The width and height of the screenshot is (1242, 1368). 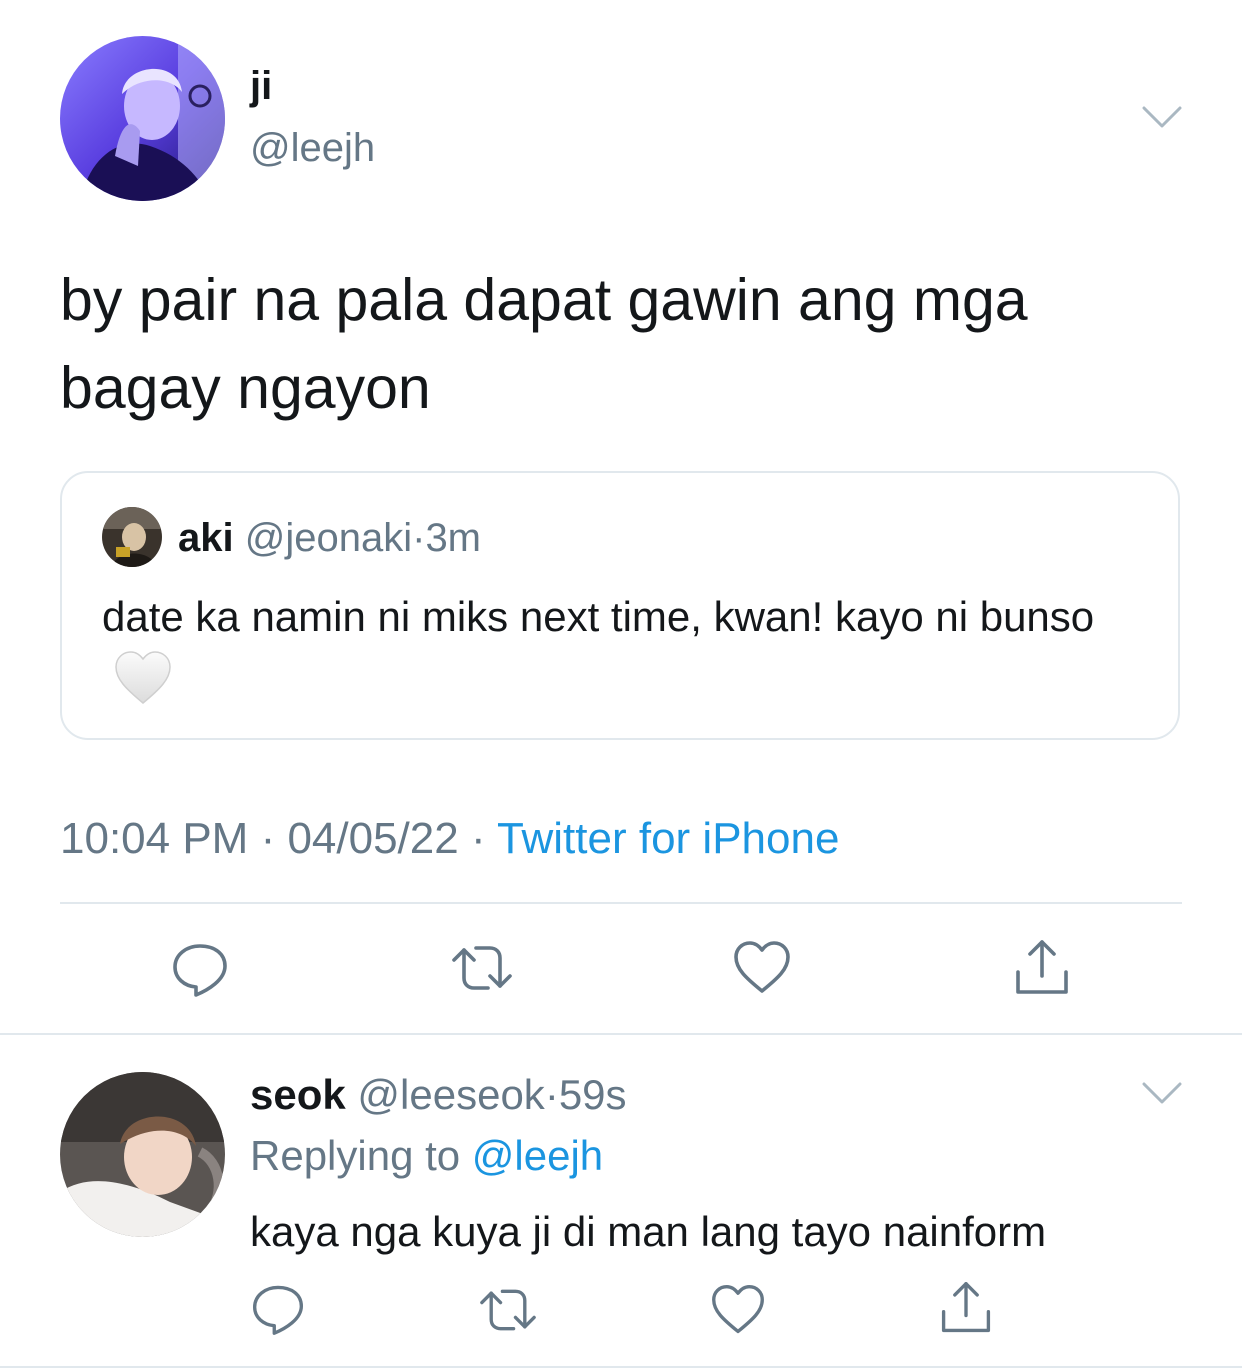 What do you see at coordinates (261, 86) in the screenshot?
I see `author-name: ji` at bounding box center [261, 86].